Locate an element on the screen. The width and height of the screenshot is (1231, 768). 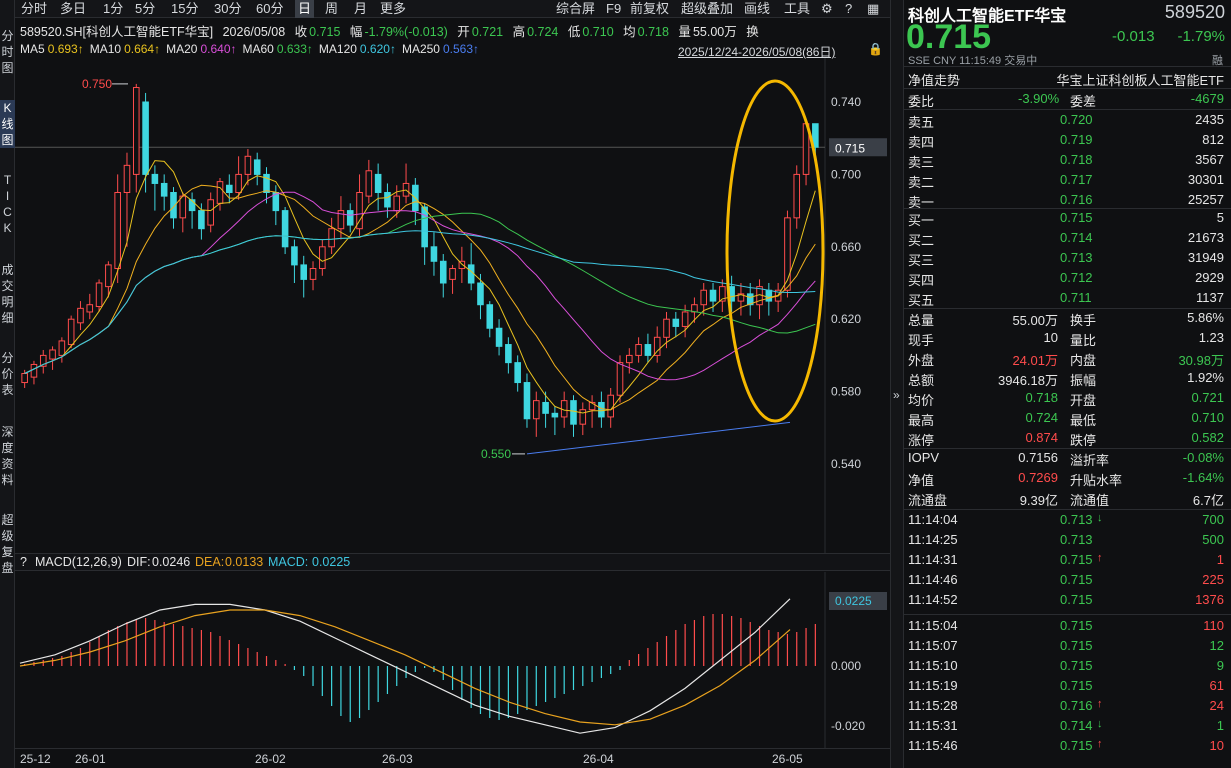
tick-row: 11:14:25 0.713 500 is located at coordinates (1067, 540).